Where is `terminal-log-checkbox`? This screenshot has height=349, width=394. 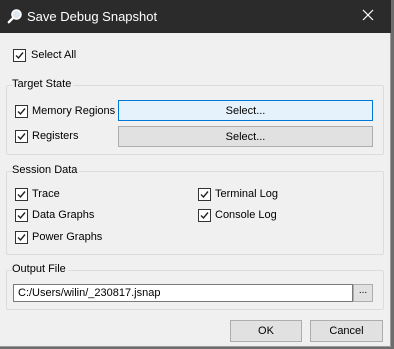
terminal-log-checkbox is located at coordinates (204, 194).